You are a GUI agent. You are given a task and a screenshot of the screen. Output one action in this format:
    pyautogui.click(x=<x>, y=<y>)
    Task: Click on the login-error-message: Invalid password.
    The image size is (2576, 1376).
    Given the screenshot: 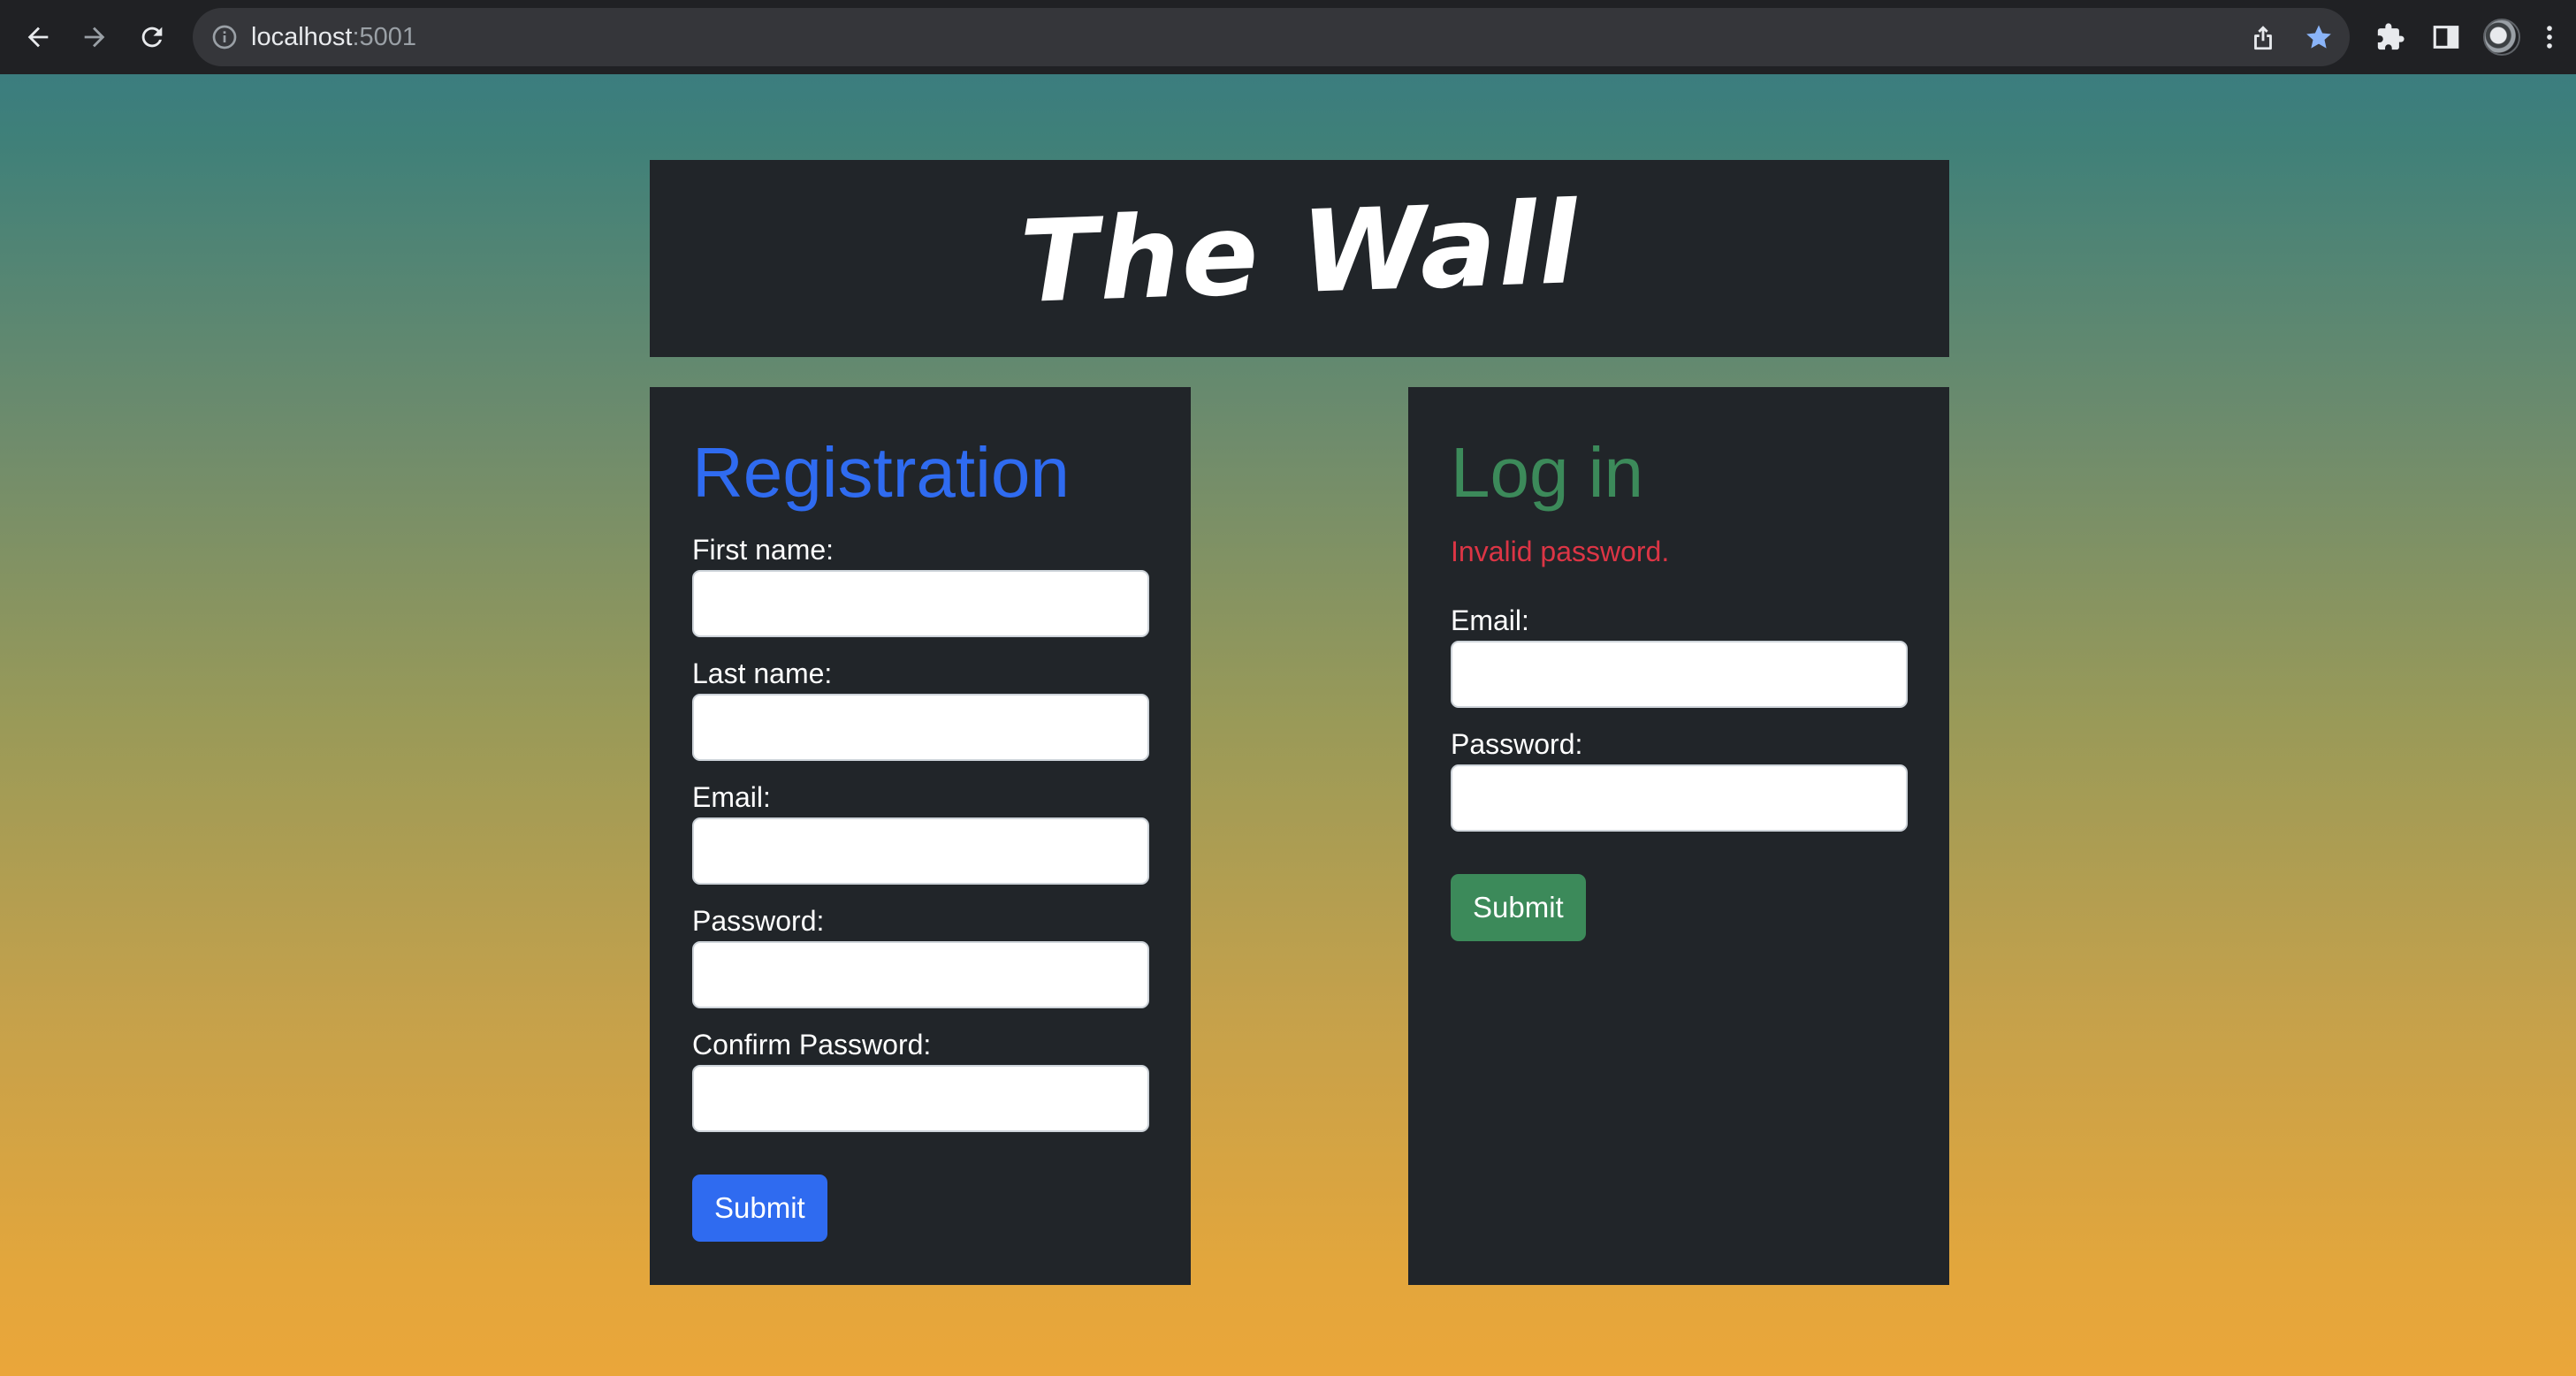 What is the action you would take?
    pyautogui.click(x=1560, y=551)
    